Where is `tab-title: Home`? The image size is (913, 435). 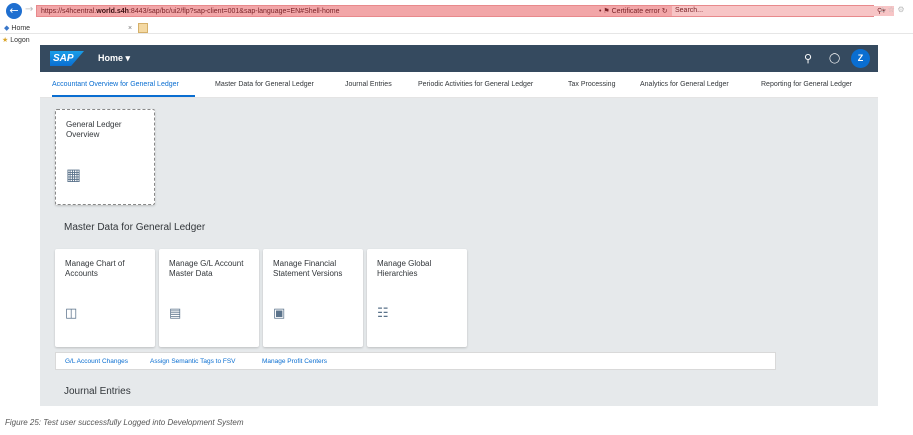
tab-title: Home is located at coordinates (21, 28).